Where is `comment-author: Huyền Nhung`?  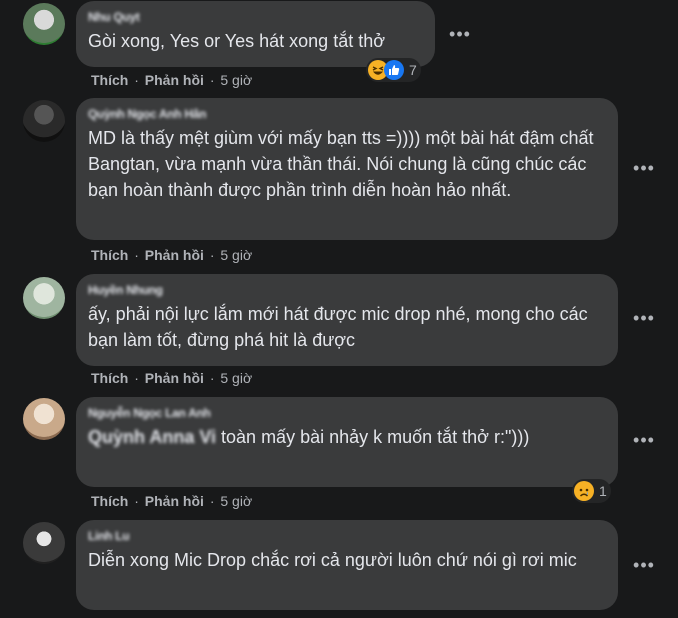
comment-author: Huyền Nhung is located at coordinates (125, 290).